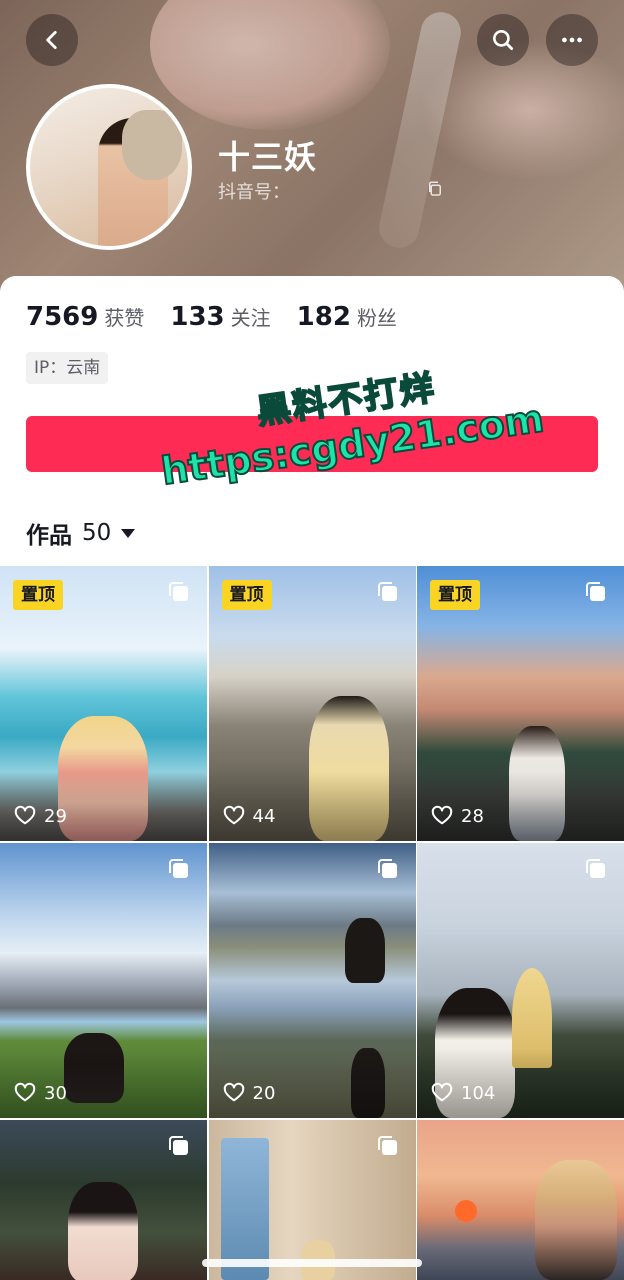  Describe the element at coordinates (264, 816) in the screenshot. I see `like-count-value: 44` at that location.